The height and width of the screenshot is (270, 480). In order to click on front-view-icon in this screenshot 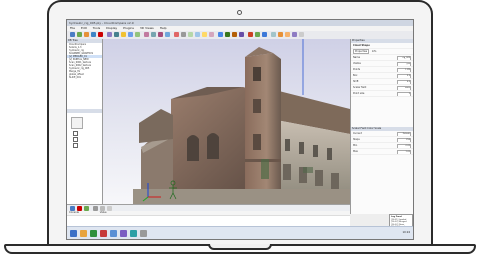, I will do `click(197, 34)`.